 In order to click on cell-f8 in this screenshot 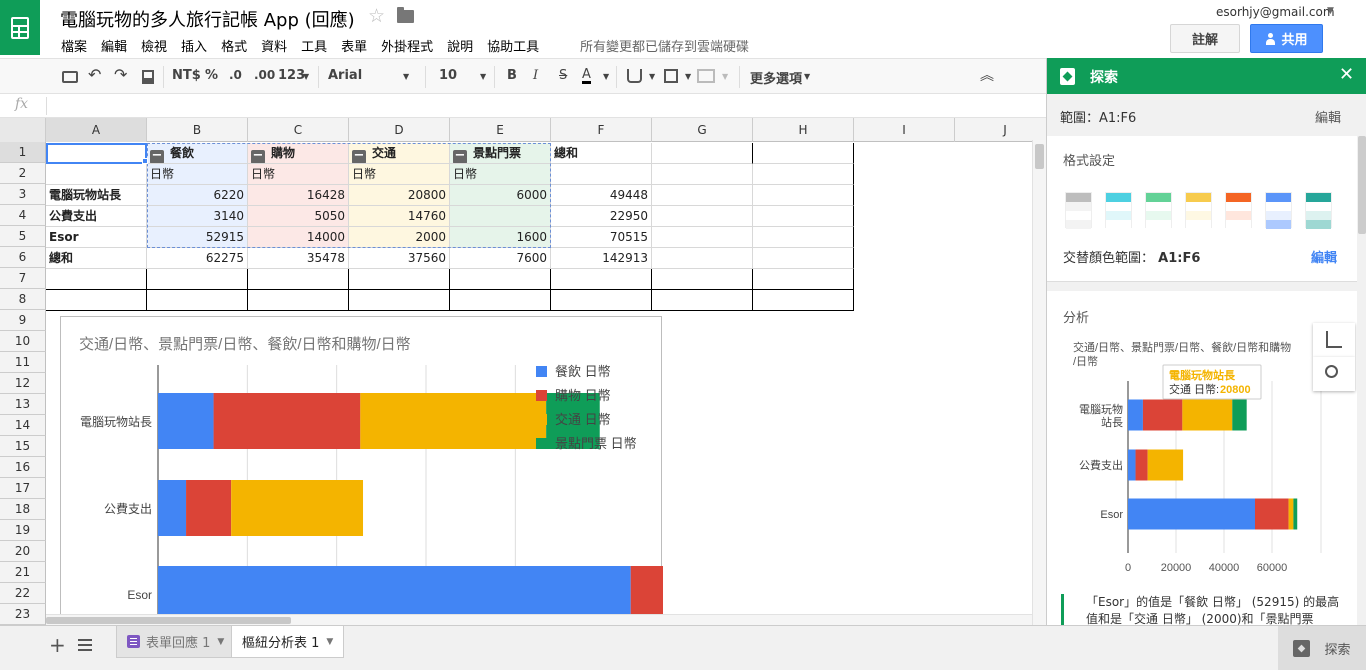, I will do `click(601, 300)`.